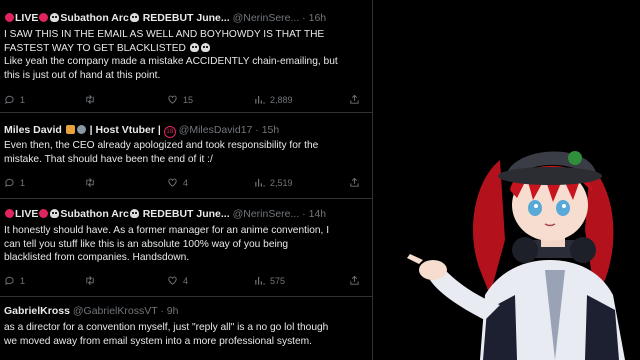 Image resolution: width=640 pixels, height=360 pixels. Describe the element at coordinates (169, 132) in the screenshot. I see `age-18-badge-icon: 18` at that location.